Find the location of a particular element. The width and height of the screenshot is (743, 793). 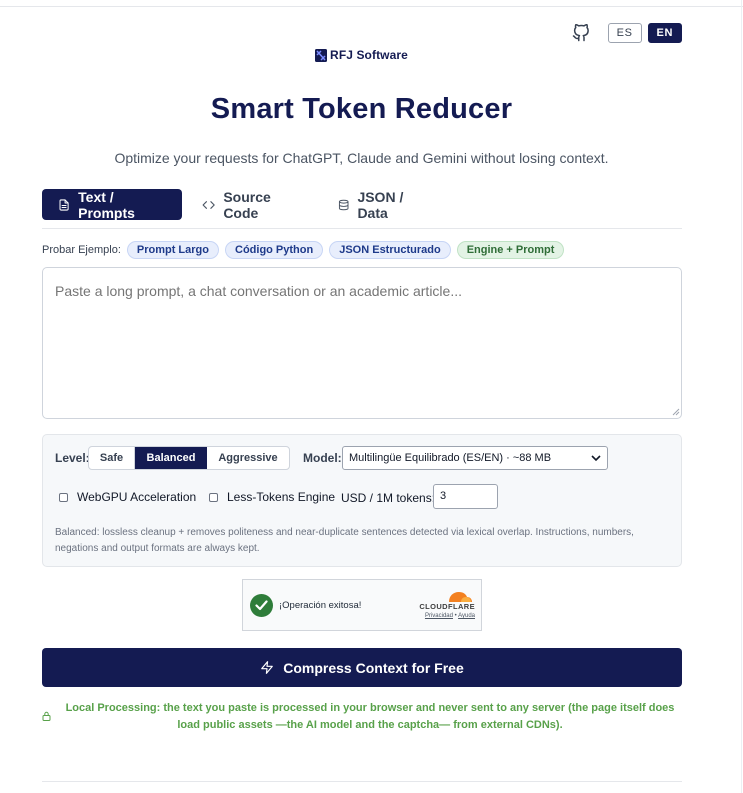

compress-button-label: Compress Context for Free is located at coordinates (373, 667).